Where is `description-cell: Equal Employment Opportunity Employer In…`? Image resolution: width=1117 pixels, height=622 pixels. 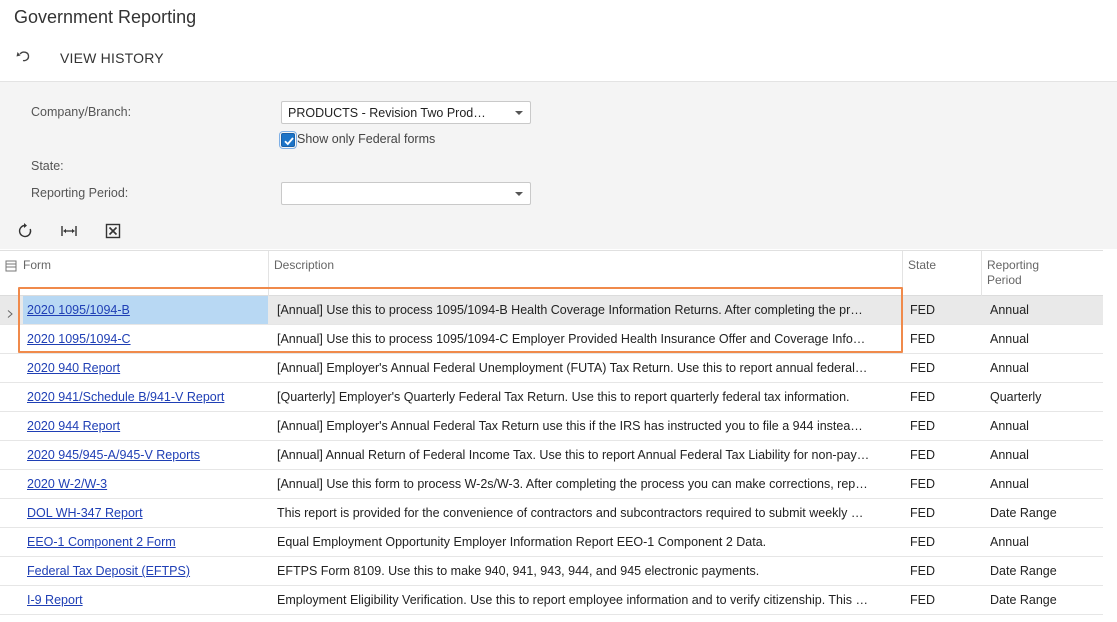
description-cell: Equal Employment Opportunity Employer In… is located at coordinates (522, 542).